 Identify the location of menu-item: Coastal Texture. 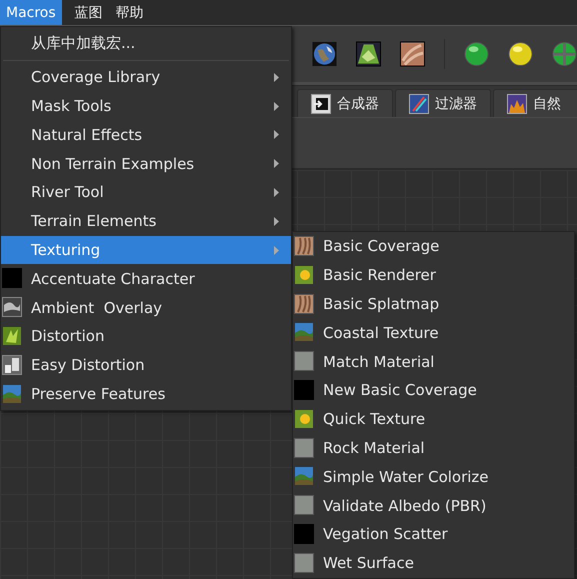
(433, 333).